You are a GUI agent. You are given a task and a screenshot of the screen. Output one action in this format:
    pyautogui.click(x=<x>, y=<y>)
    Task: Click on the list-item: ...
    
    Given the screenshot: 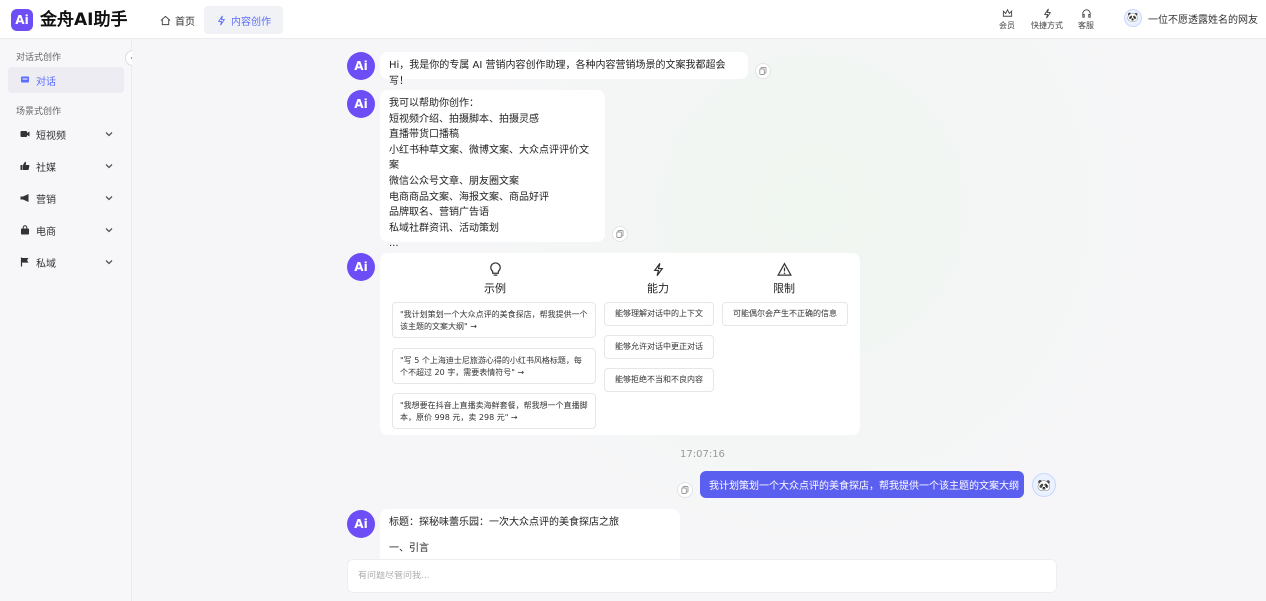 What is the action you would take?
    pyautogui.click(x=394, y=244)
    